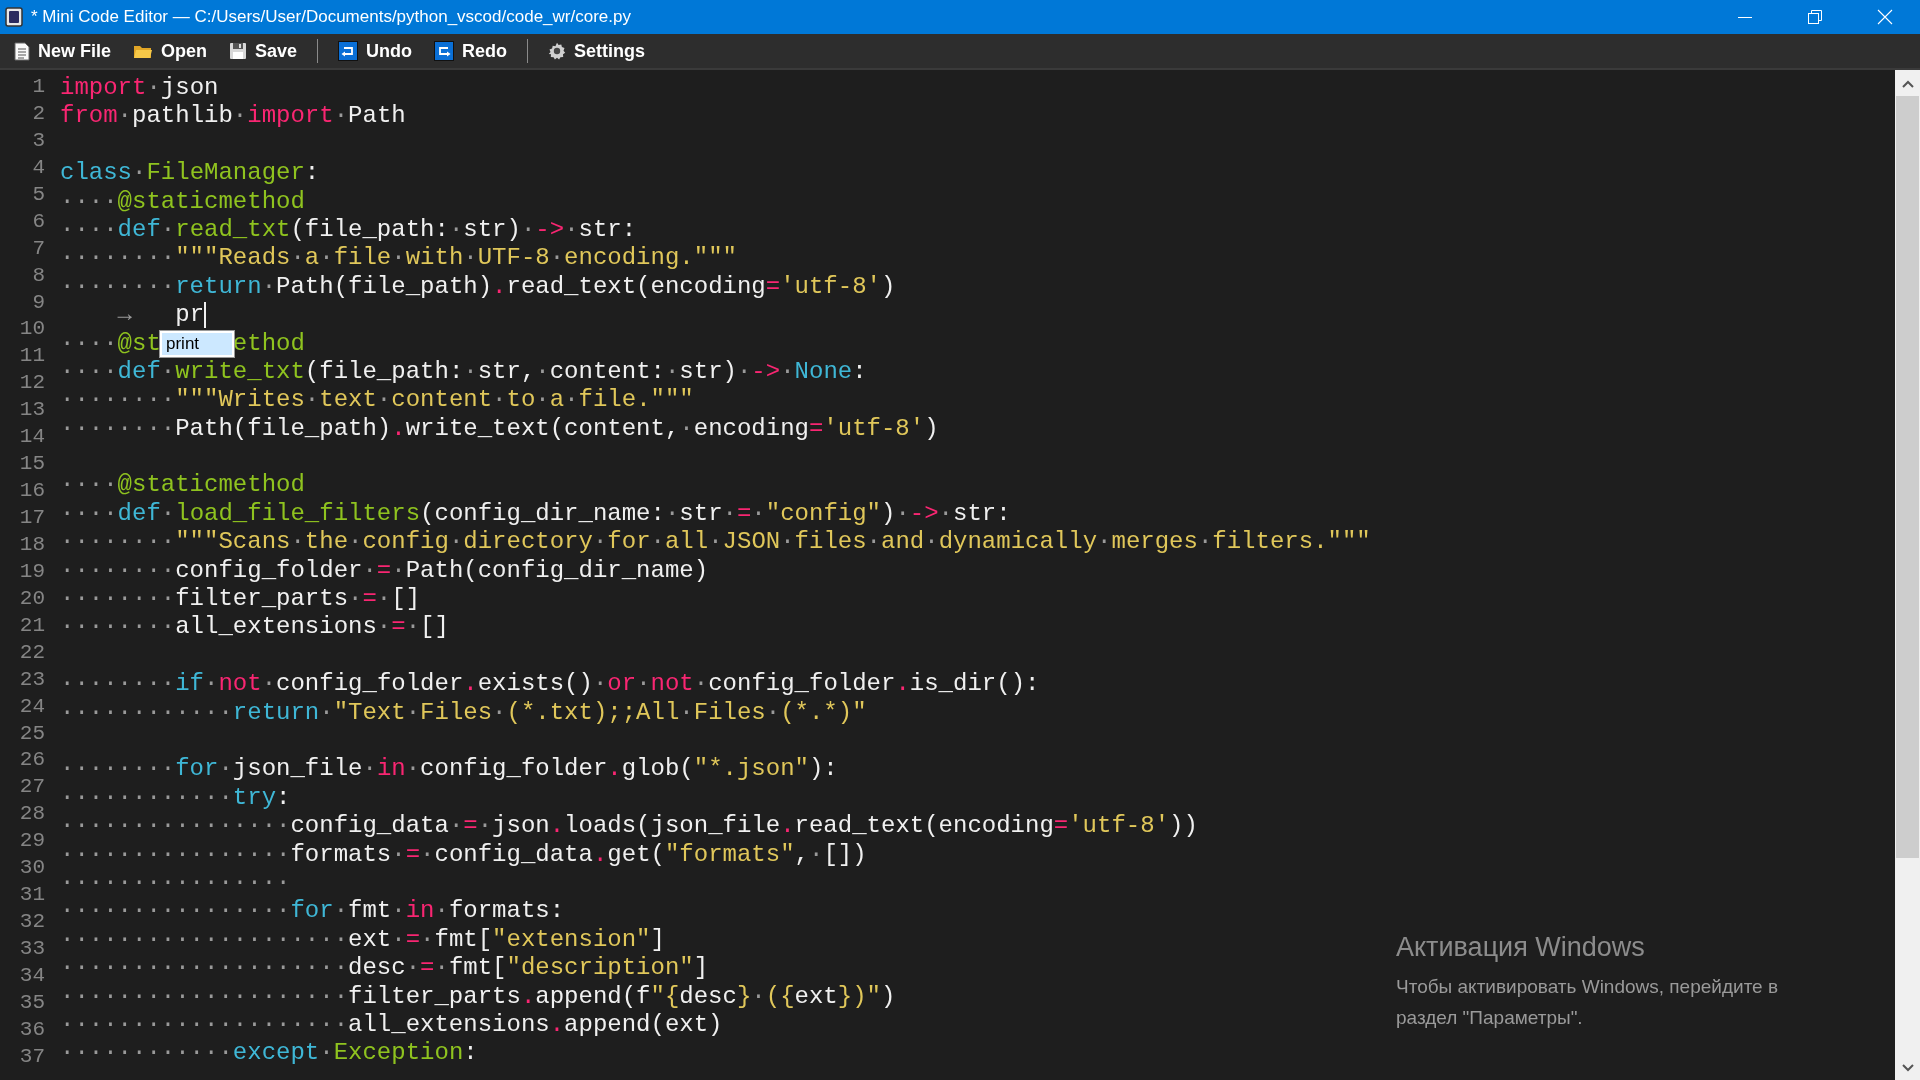 This screenshot has width=1920, height=1080. What do you see at coordinates (312, 911) in the screenshot?
I see `code-line: ················for·fmt·in·formats:` at bounding box center [312, 911].